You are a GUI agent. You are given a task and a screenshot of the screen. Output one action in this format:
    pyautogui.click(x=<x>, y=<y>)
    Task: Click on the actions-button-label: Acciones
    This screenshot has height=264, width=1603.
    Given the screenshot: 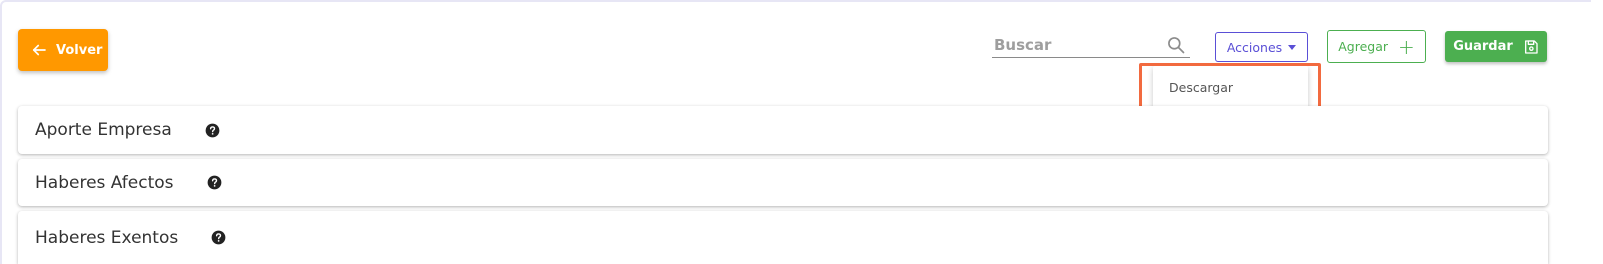 What is the action you would take?
    pyautogui.click(x=1254, y=47)
    